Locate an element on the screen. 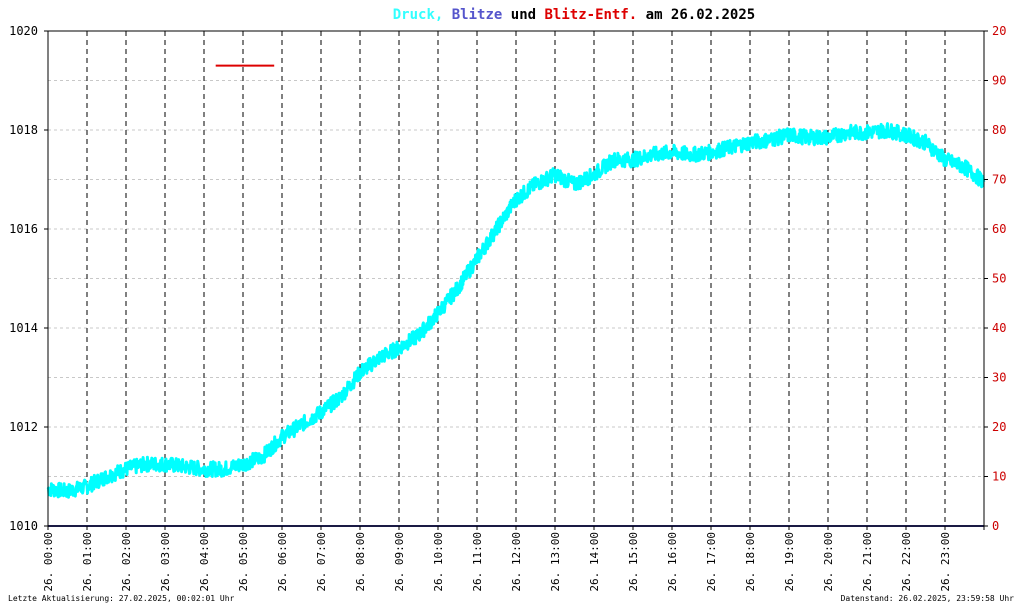 Image resolution: width=1020 pixels, height=606 pixels. x-tick-label: 26. 07:00 is located at coordinates (321, 562).